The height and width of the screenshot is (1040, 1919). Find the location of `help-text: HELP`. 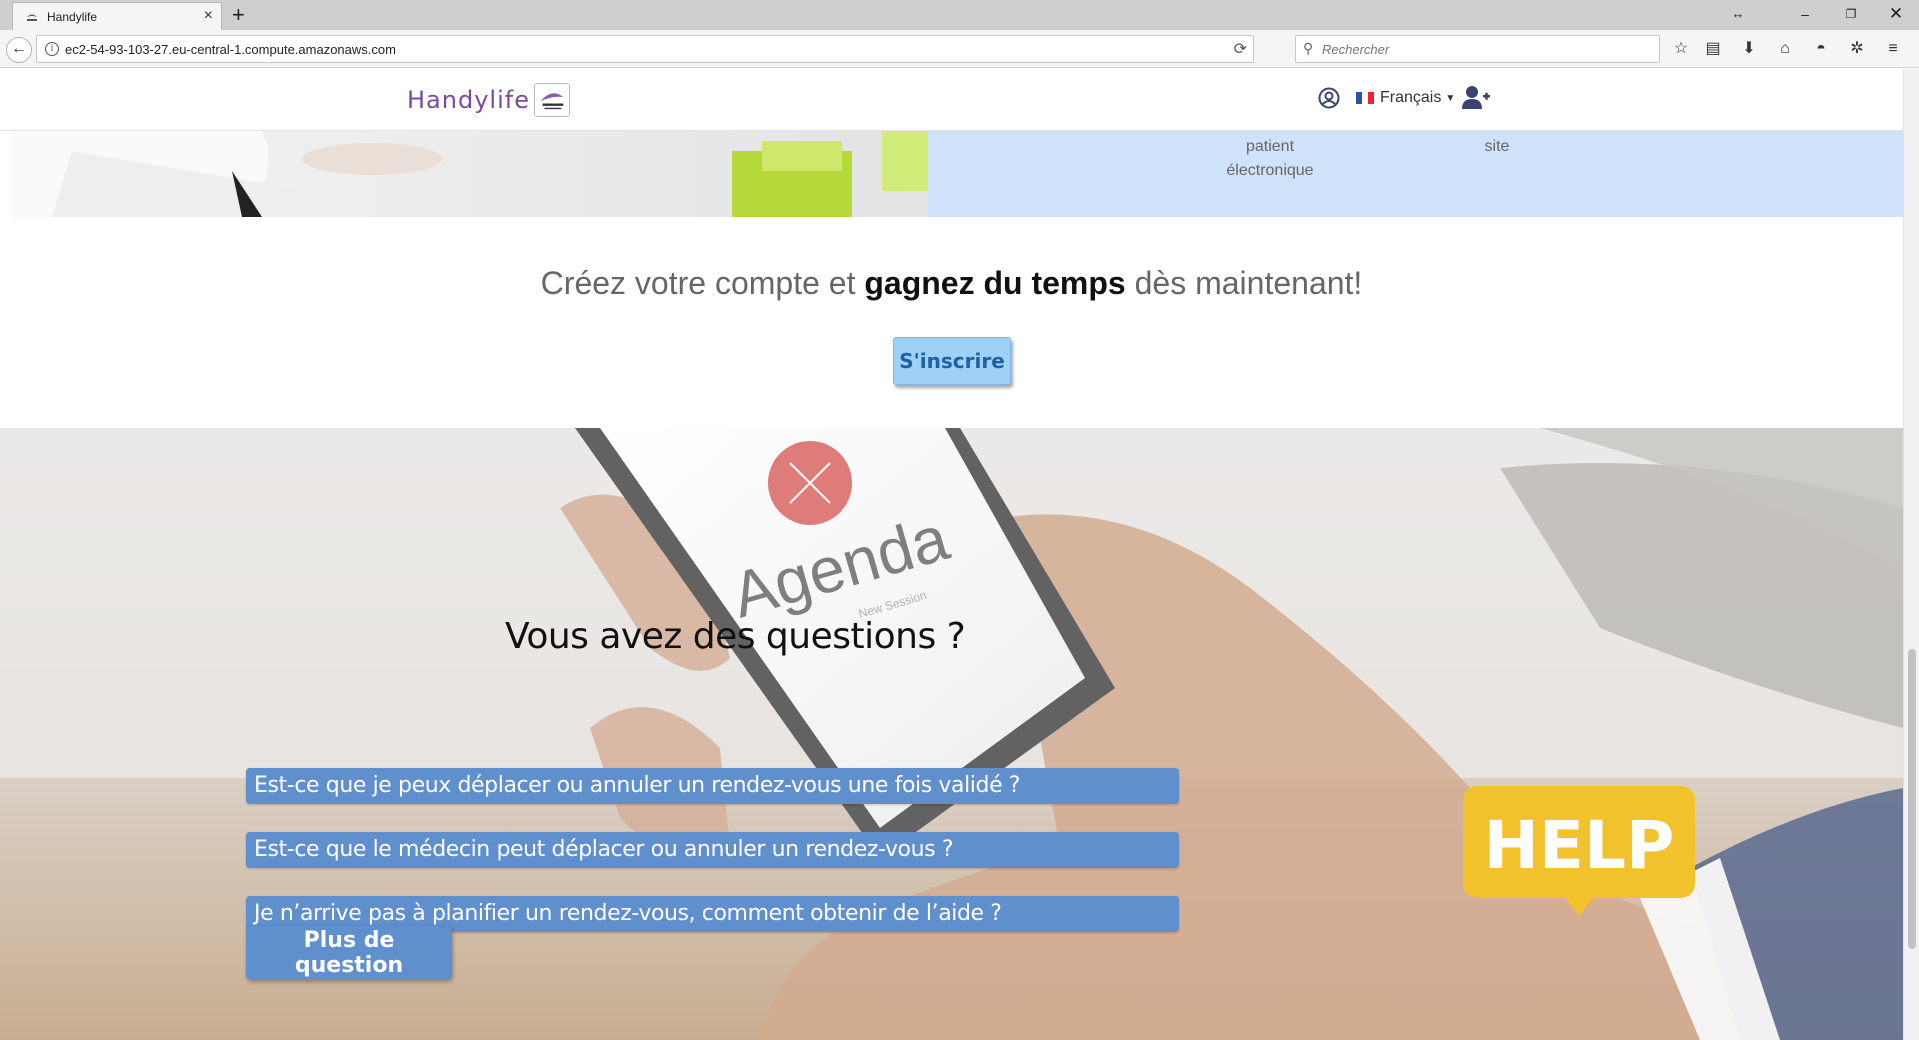

help-text: HELP is located at coordinates (1579, 845).